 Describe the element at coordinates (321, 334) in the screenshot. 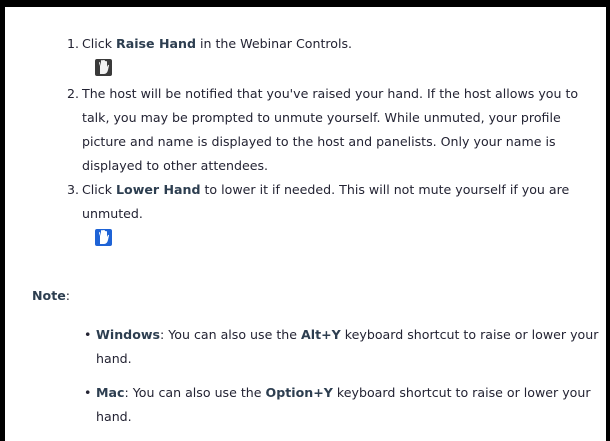

I see `shortcut-label: Alt+Y` at that location.